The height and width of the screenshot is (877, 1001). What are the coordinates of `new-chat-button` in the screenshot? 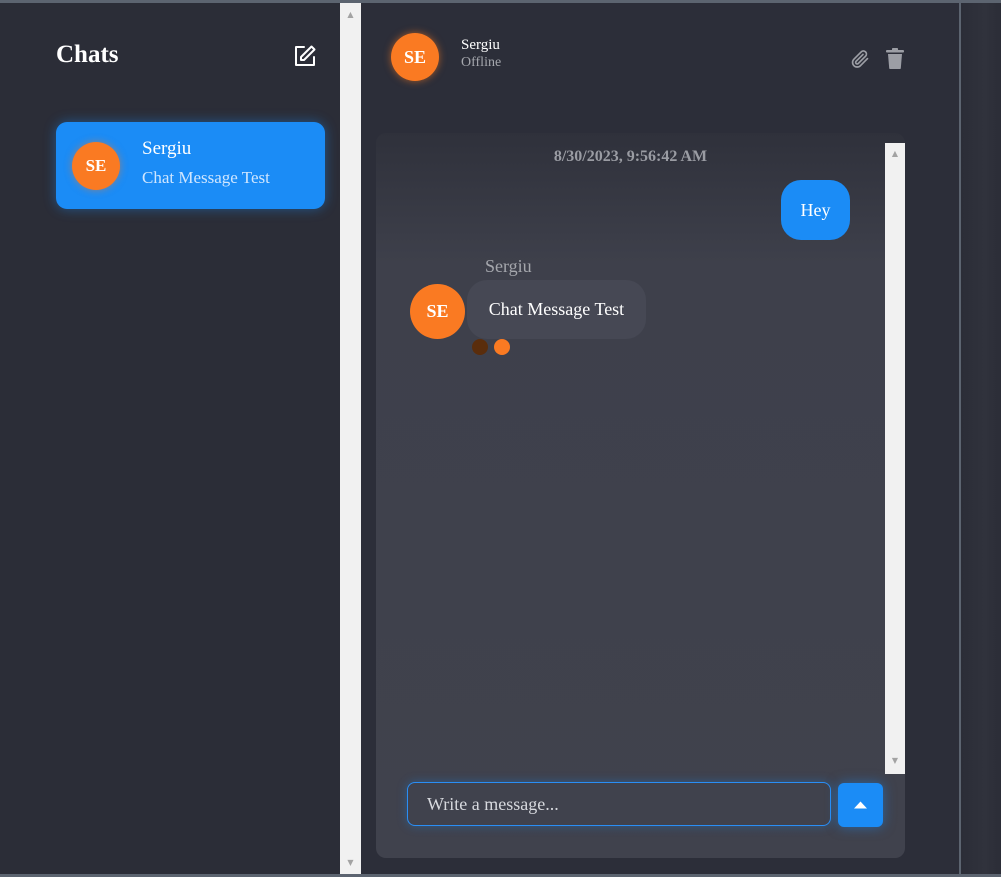 It's located at (305, 56).